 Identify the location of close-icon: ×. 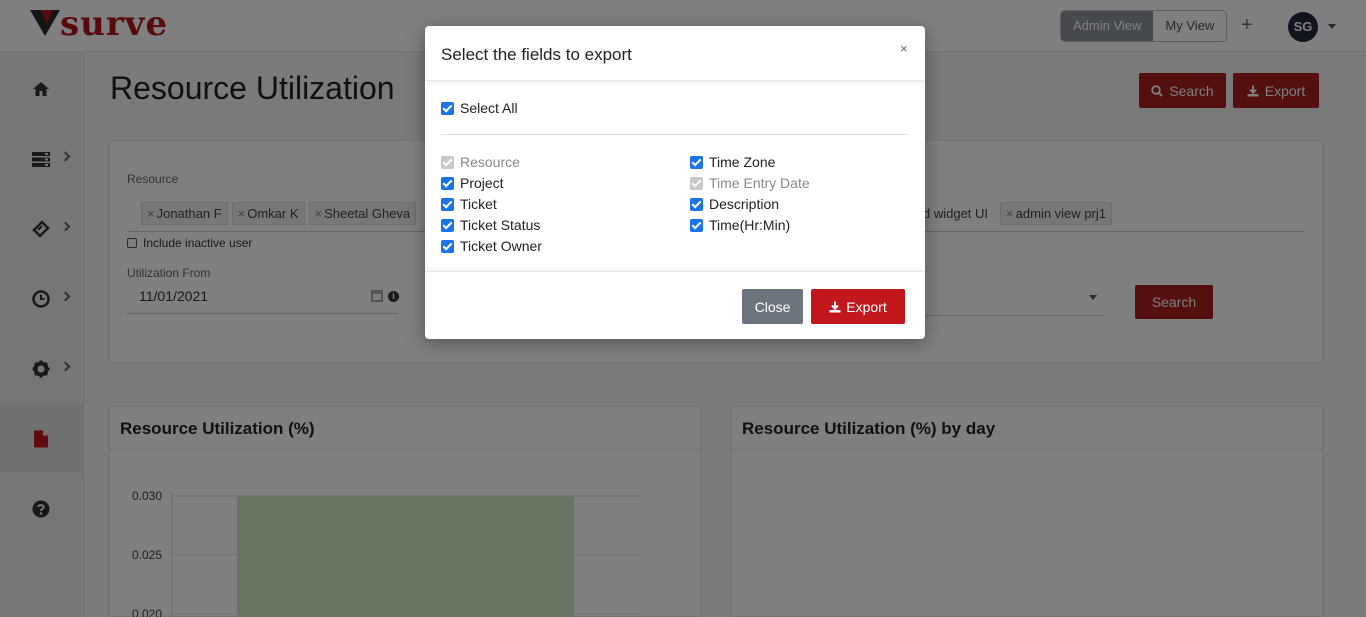
(904, 48).